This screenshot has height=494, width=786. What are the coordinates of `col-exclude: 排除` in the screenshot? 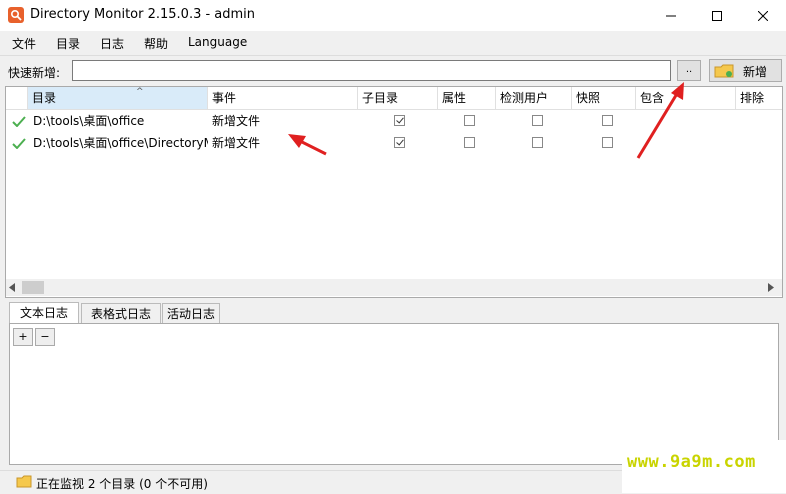 It's located at (759, 98).